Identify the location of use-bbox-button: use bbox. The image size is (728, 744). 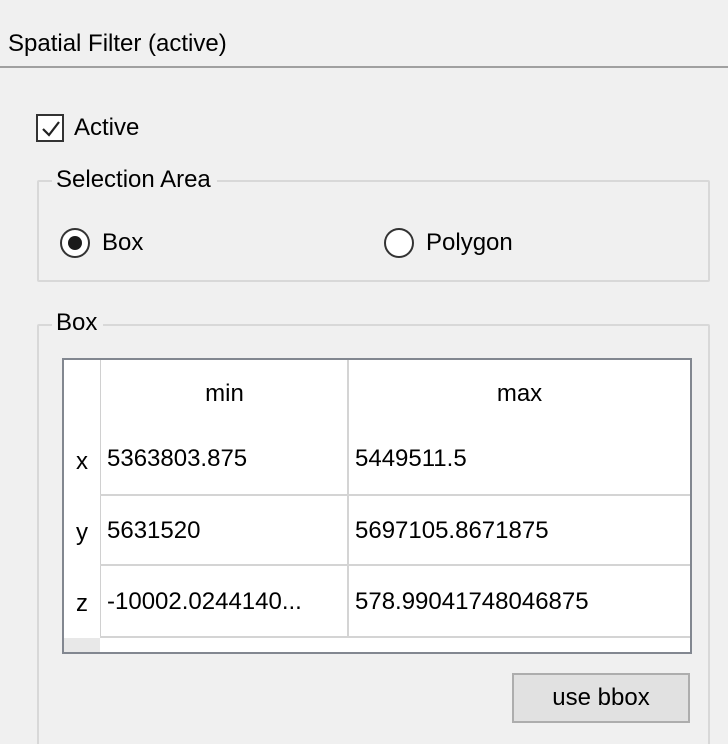
(601, 698).